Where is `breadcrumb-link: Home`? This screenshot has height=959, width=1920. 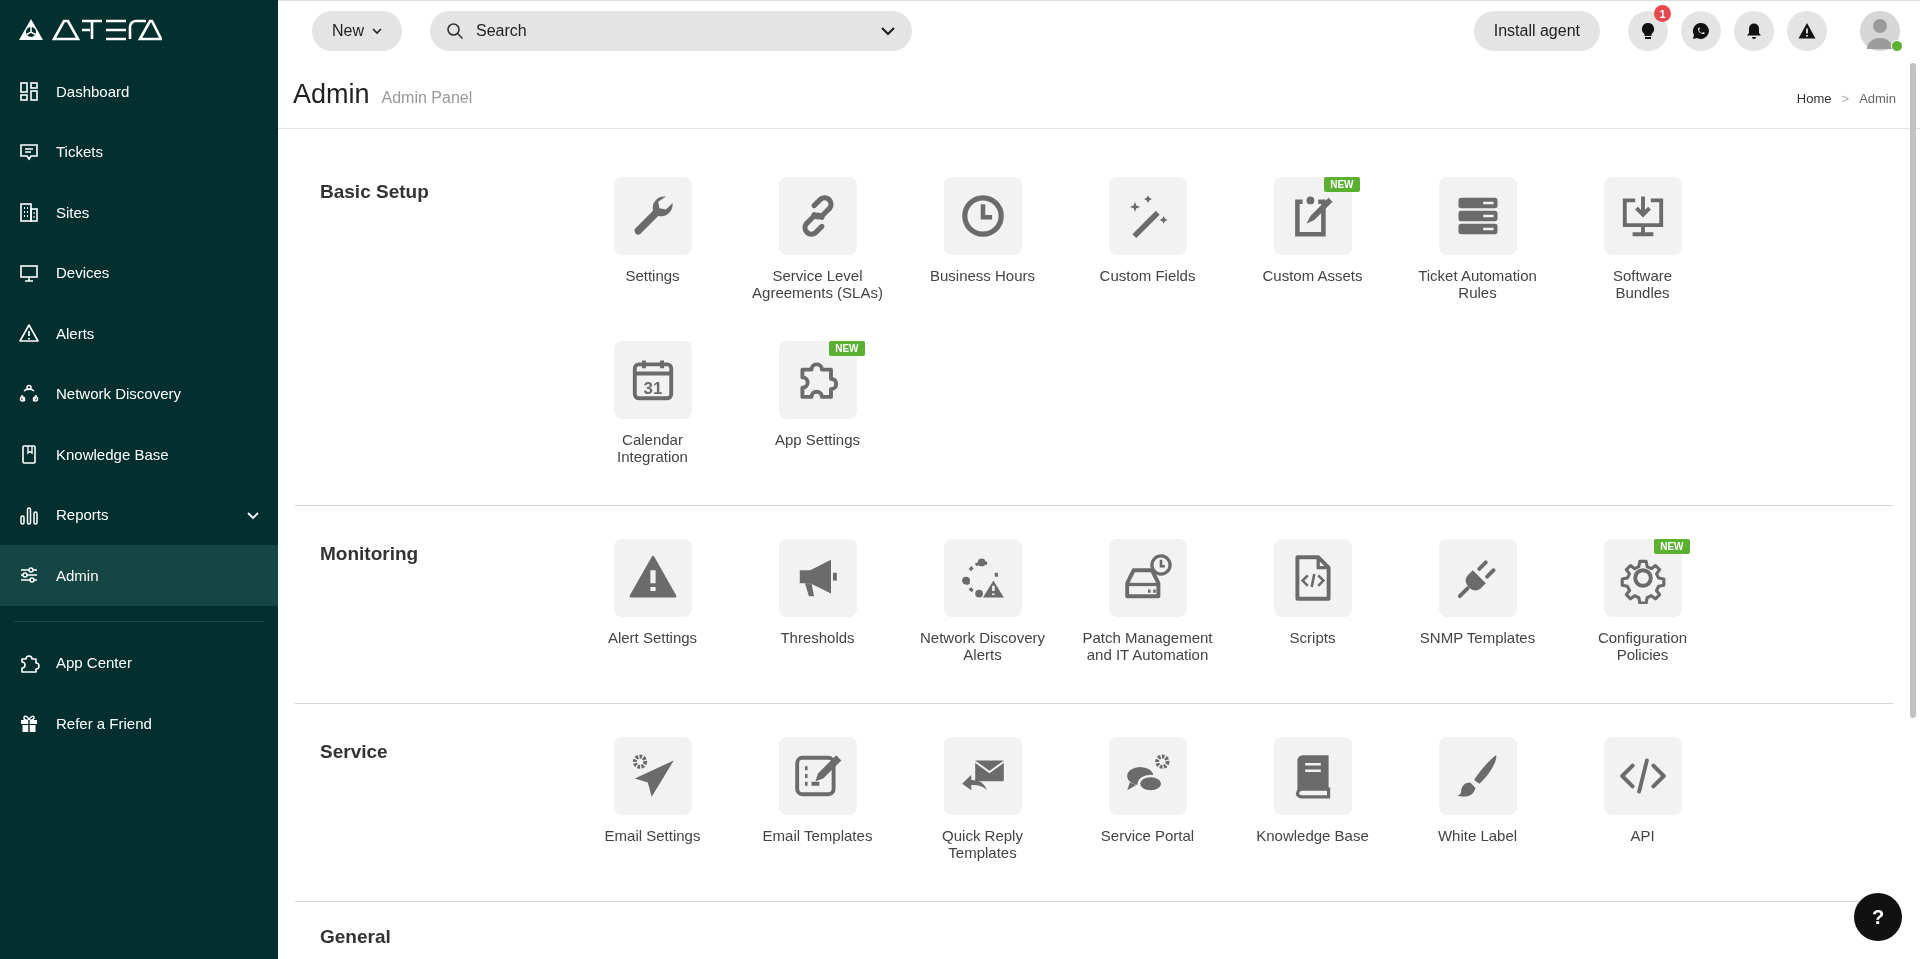
breadcrumb-link: Home is located at coordinates (1814, 98).